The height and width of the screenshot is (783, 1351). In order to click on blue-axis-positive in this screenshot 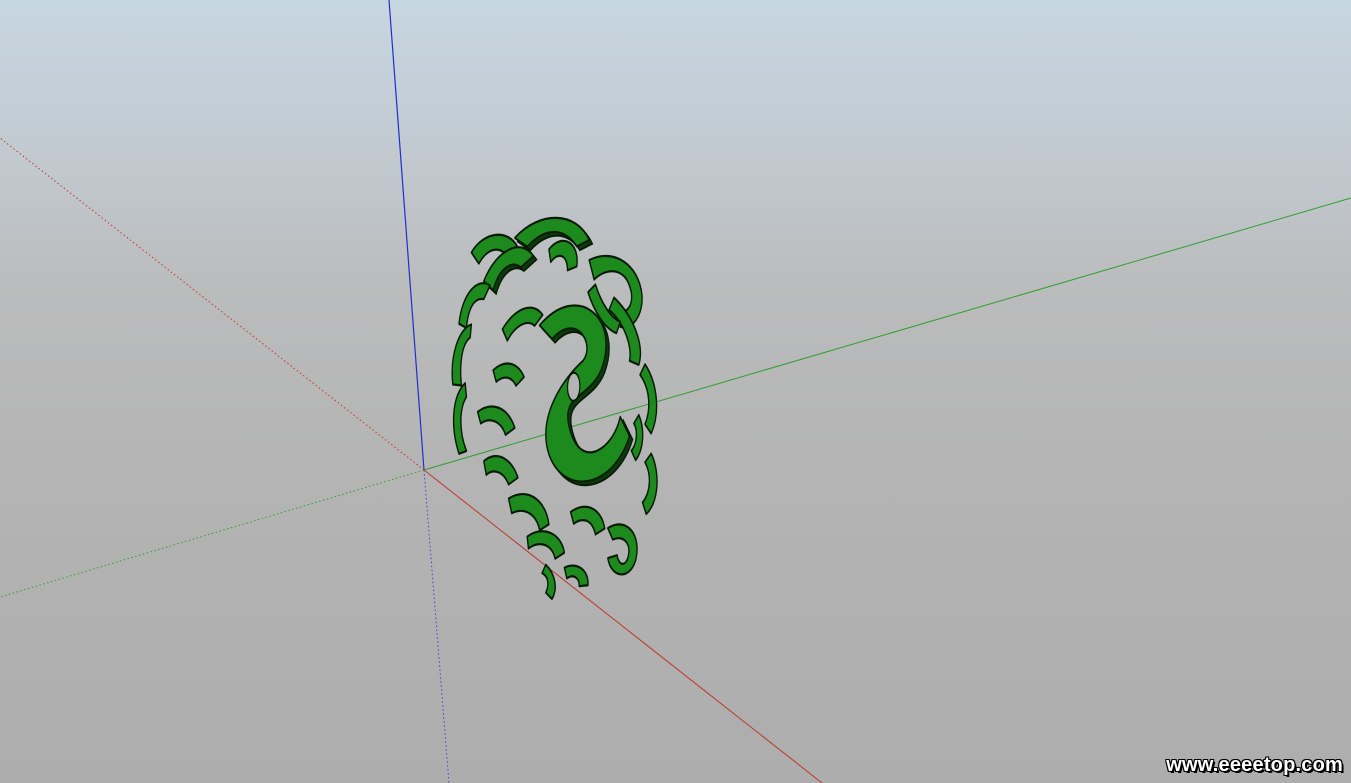, I will do `click(406, 235)`.